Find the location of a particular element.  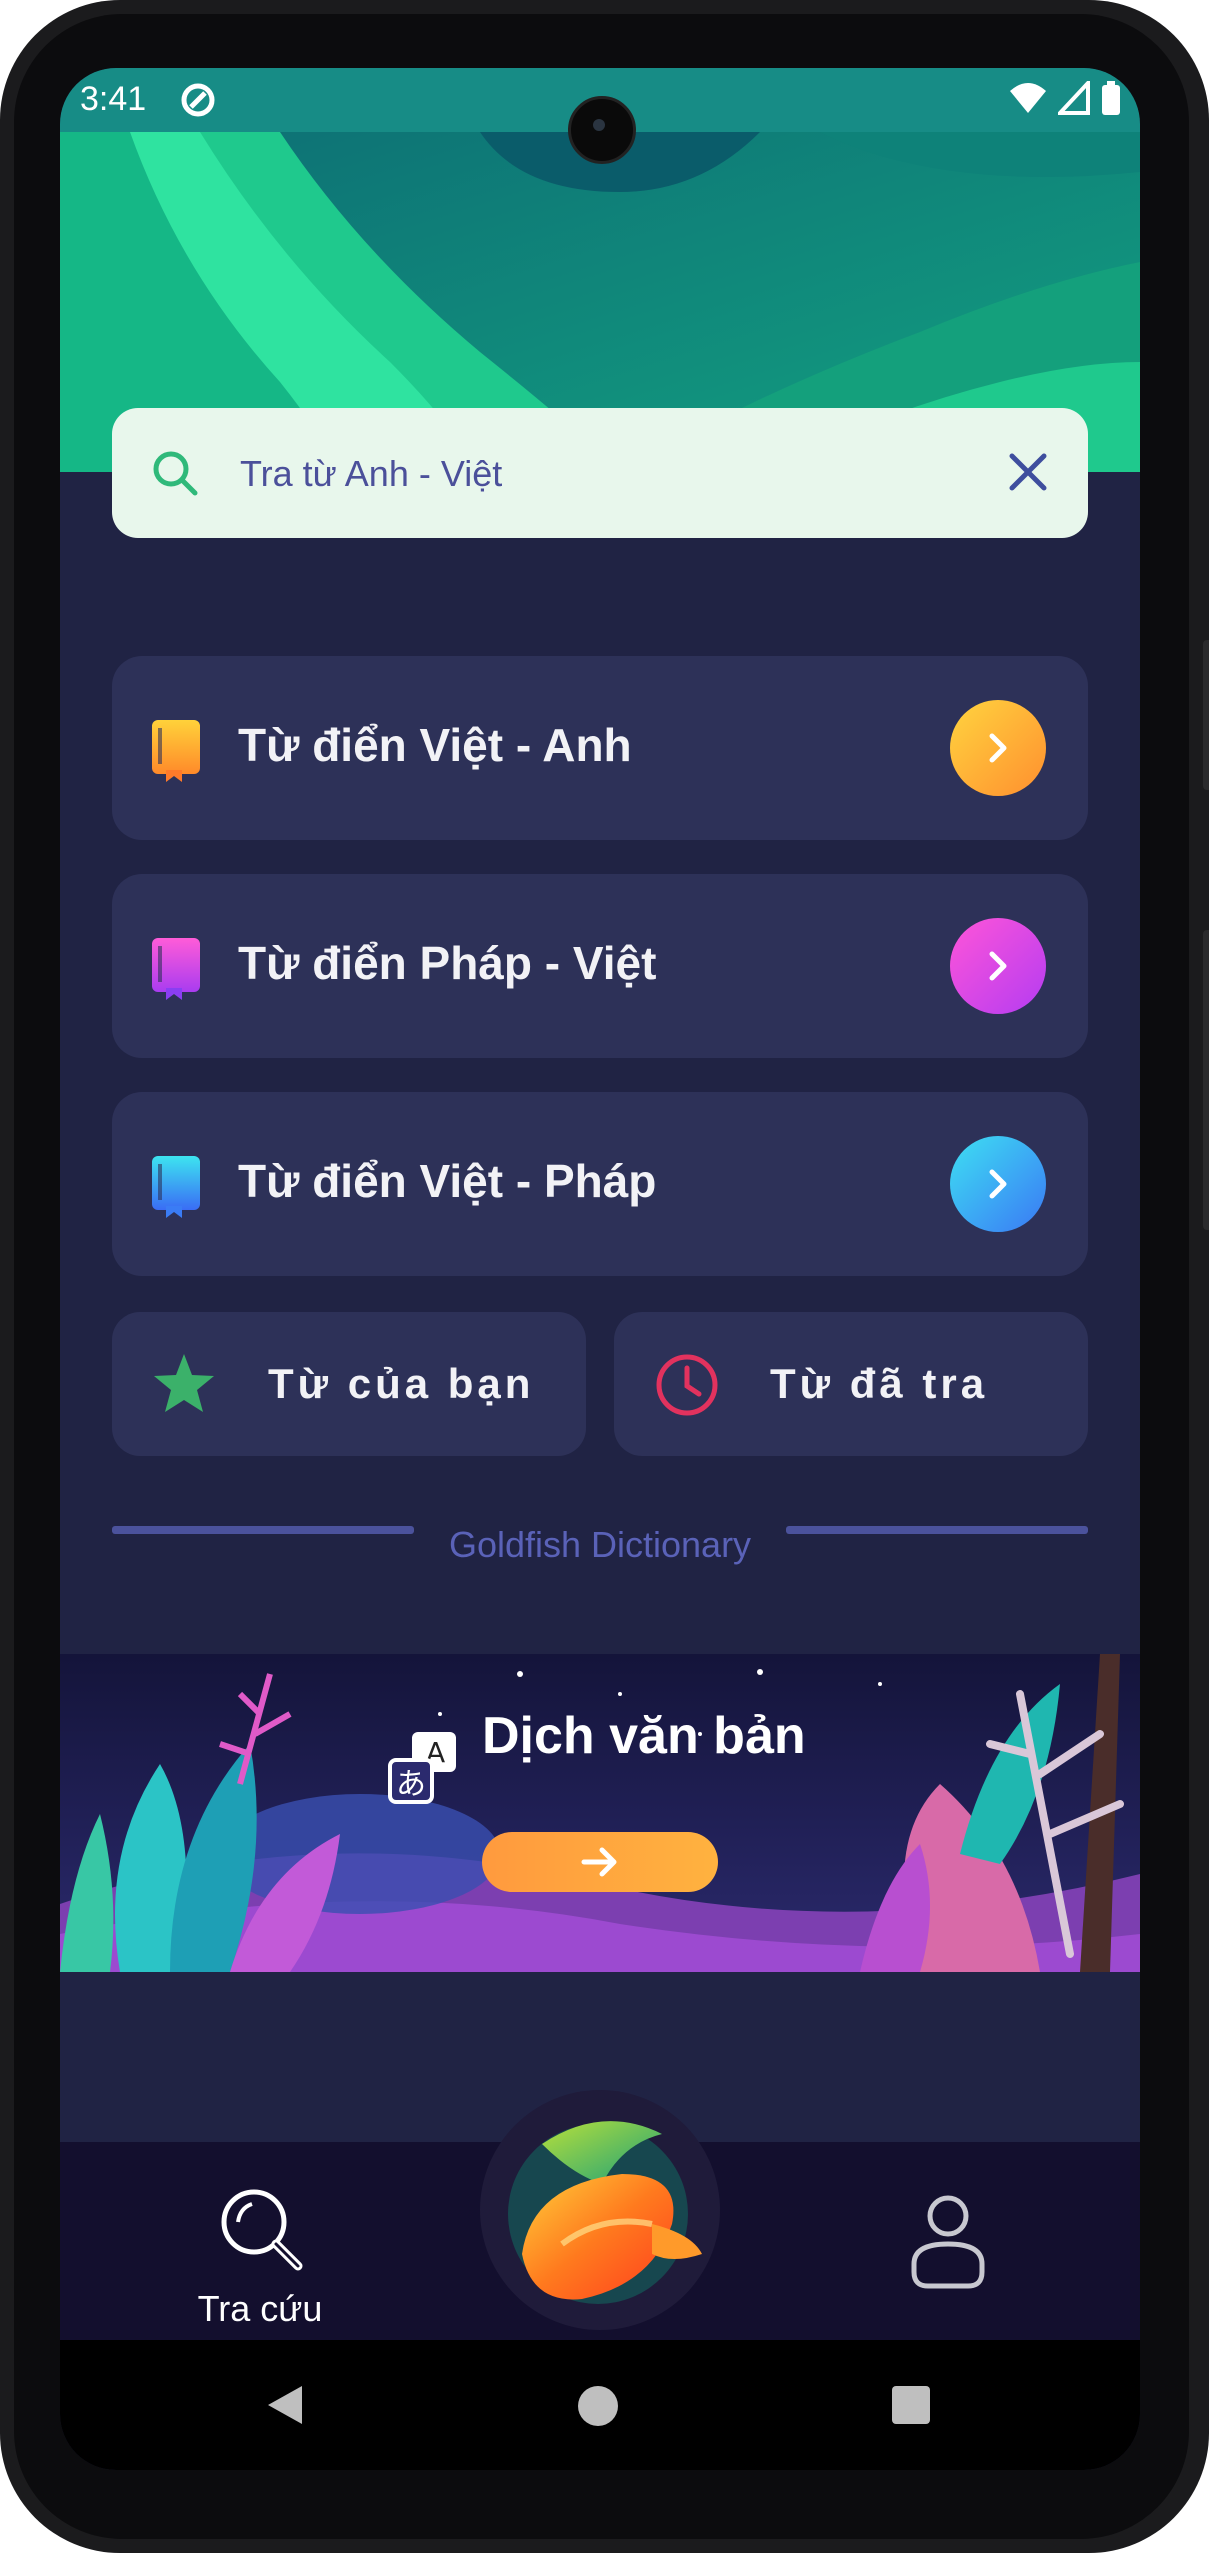

close-icon is located at coordinates (1028, 474).